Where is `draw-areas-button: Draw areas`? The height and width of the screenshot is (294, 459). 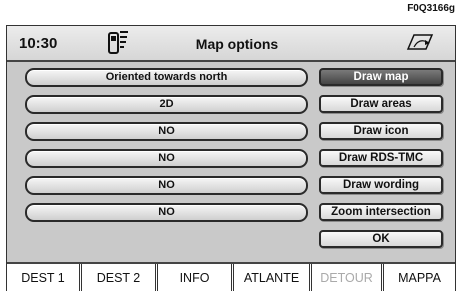 draw-areas-button: Draw areas is located at coordinates (381, 104).